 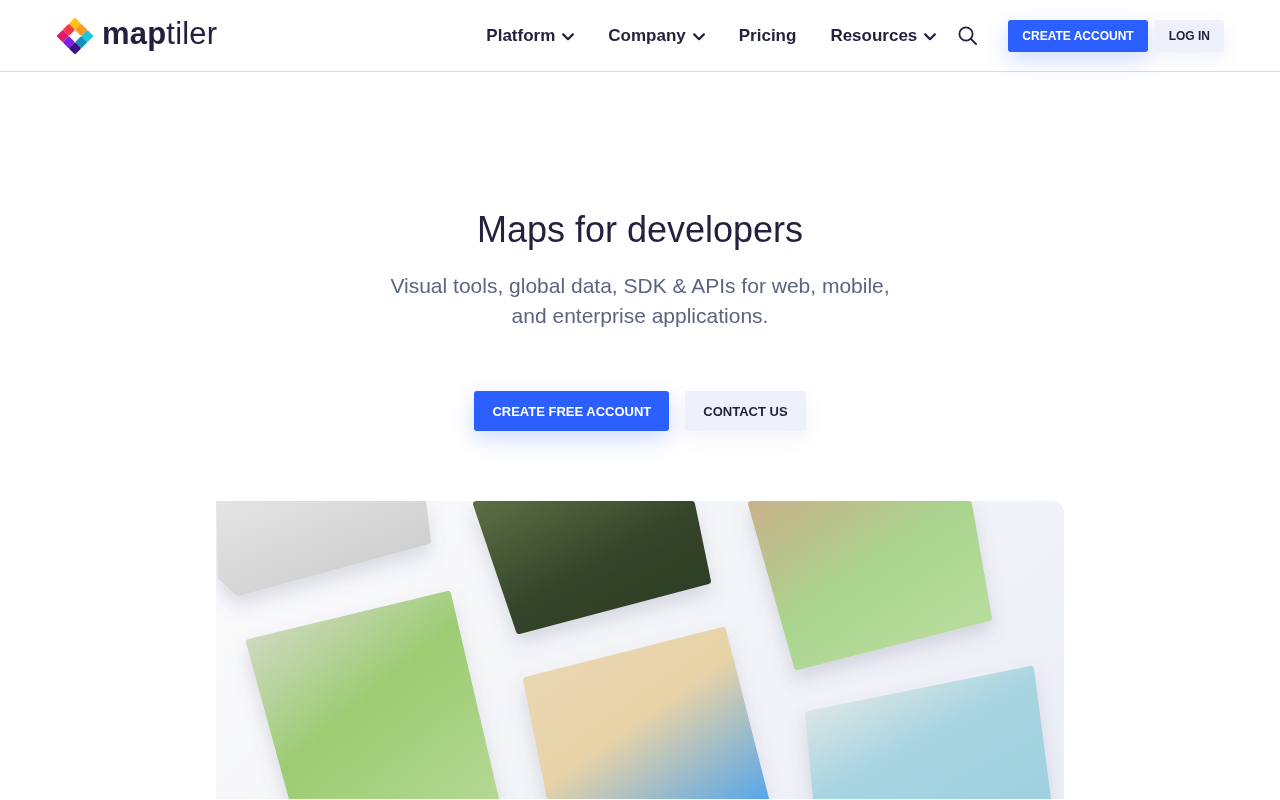 What do you see at coordinates (745, 411) in the screenshot?
I see `hero-button: CONTACT US` at bounding box center [745, 411].